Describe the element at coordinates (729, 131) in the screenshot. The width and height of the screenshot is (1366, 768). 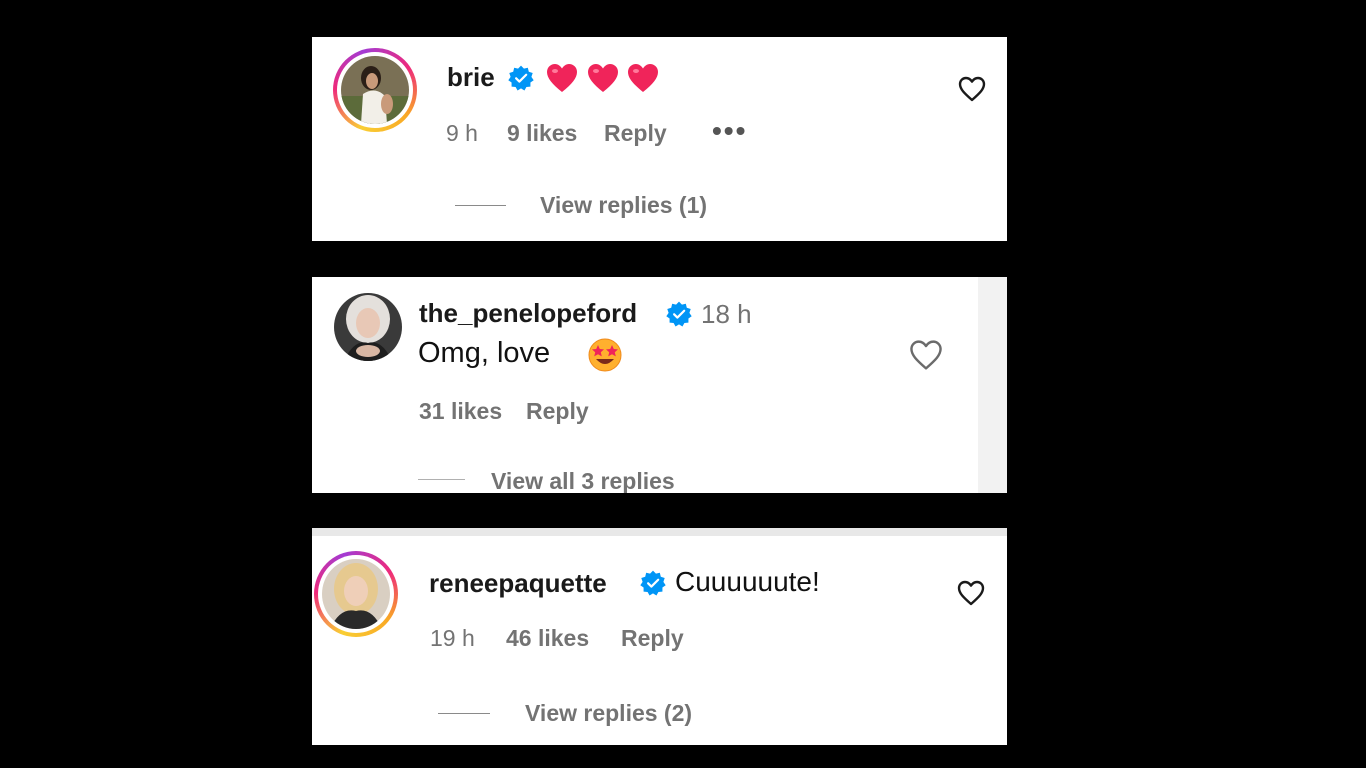
I see `more-options-icon: •••` at that location.